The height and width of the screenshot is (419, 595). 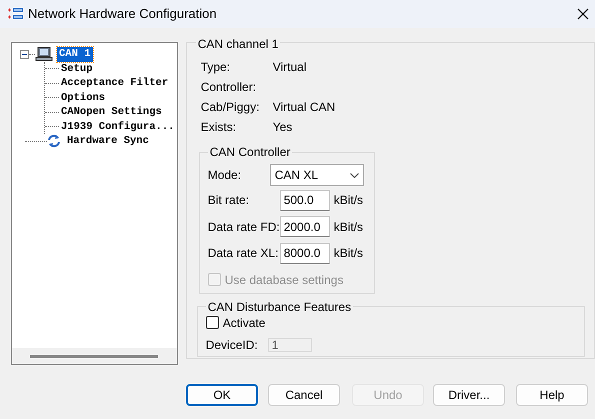 What do you see at coordinates (289, 67) in the screenshot?
I see `field-value: Virtual` at bounding box center [289, 67].